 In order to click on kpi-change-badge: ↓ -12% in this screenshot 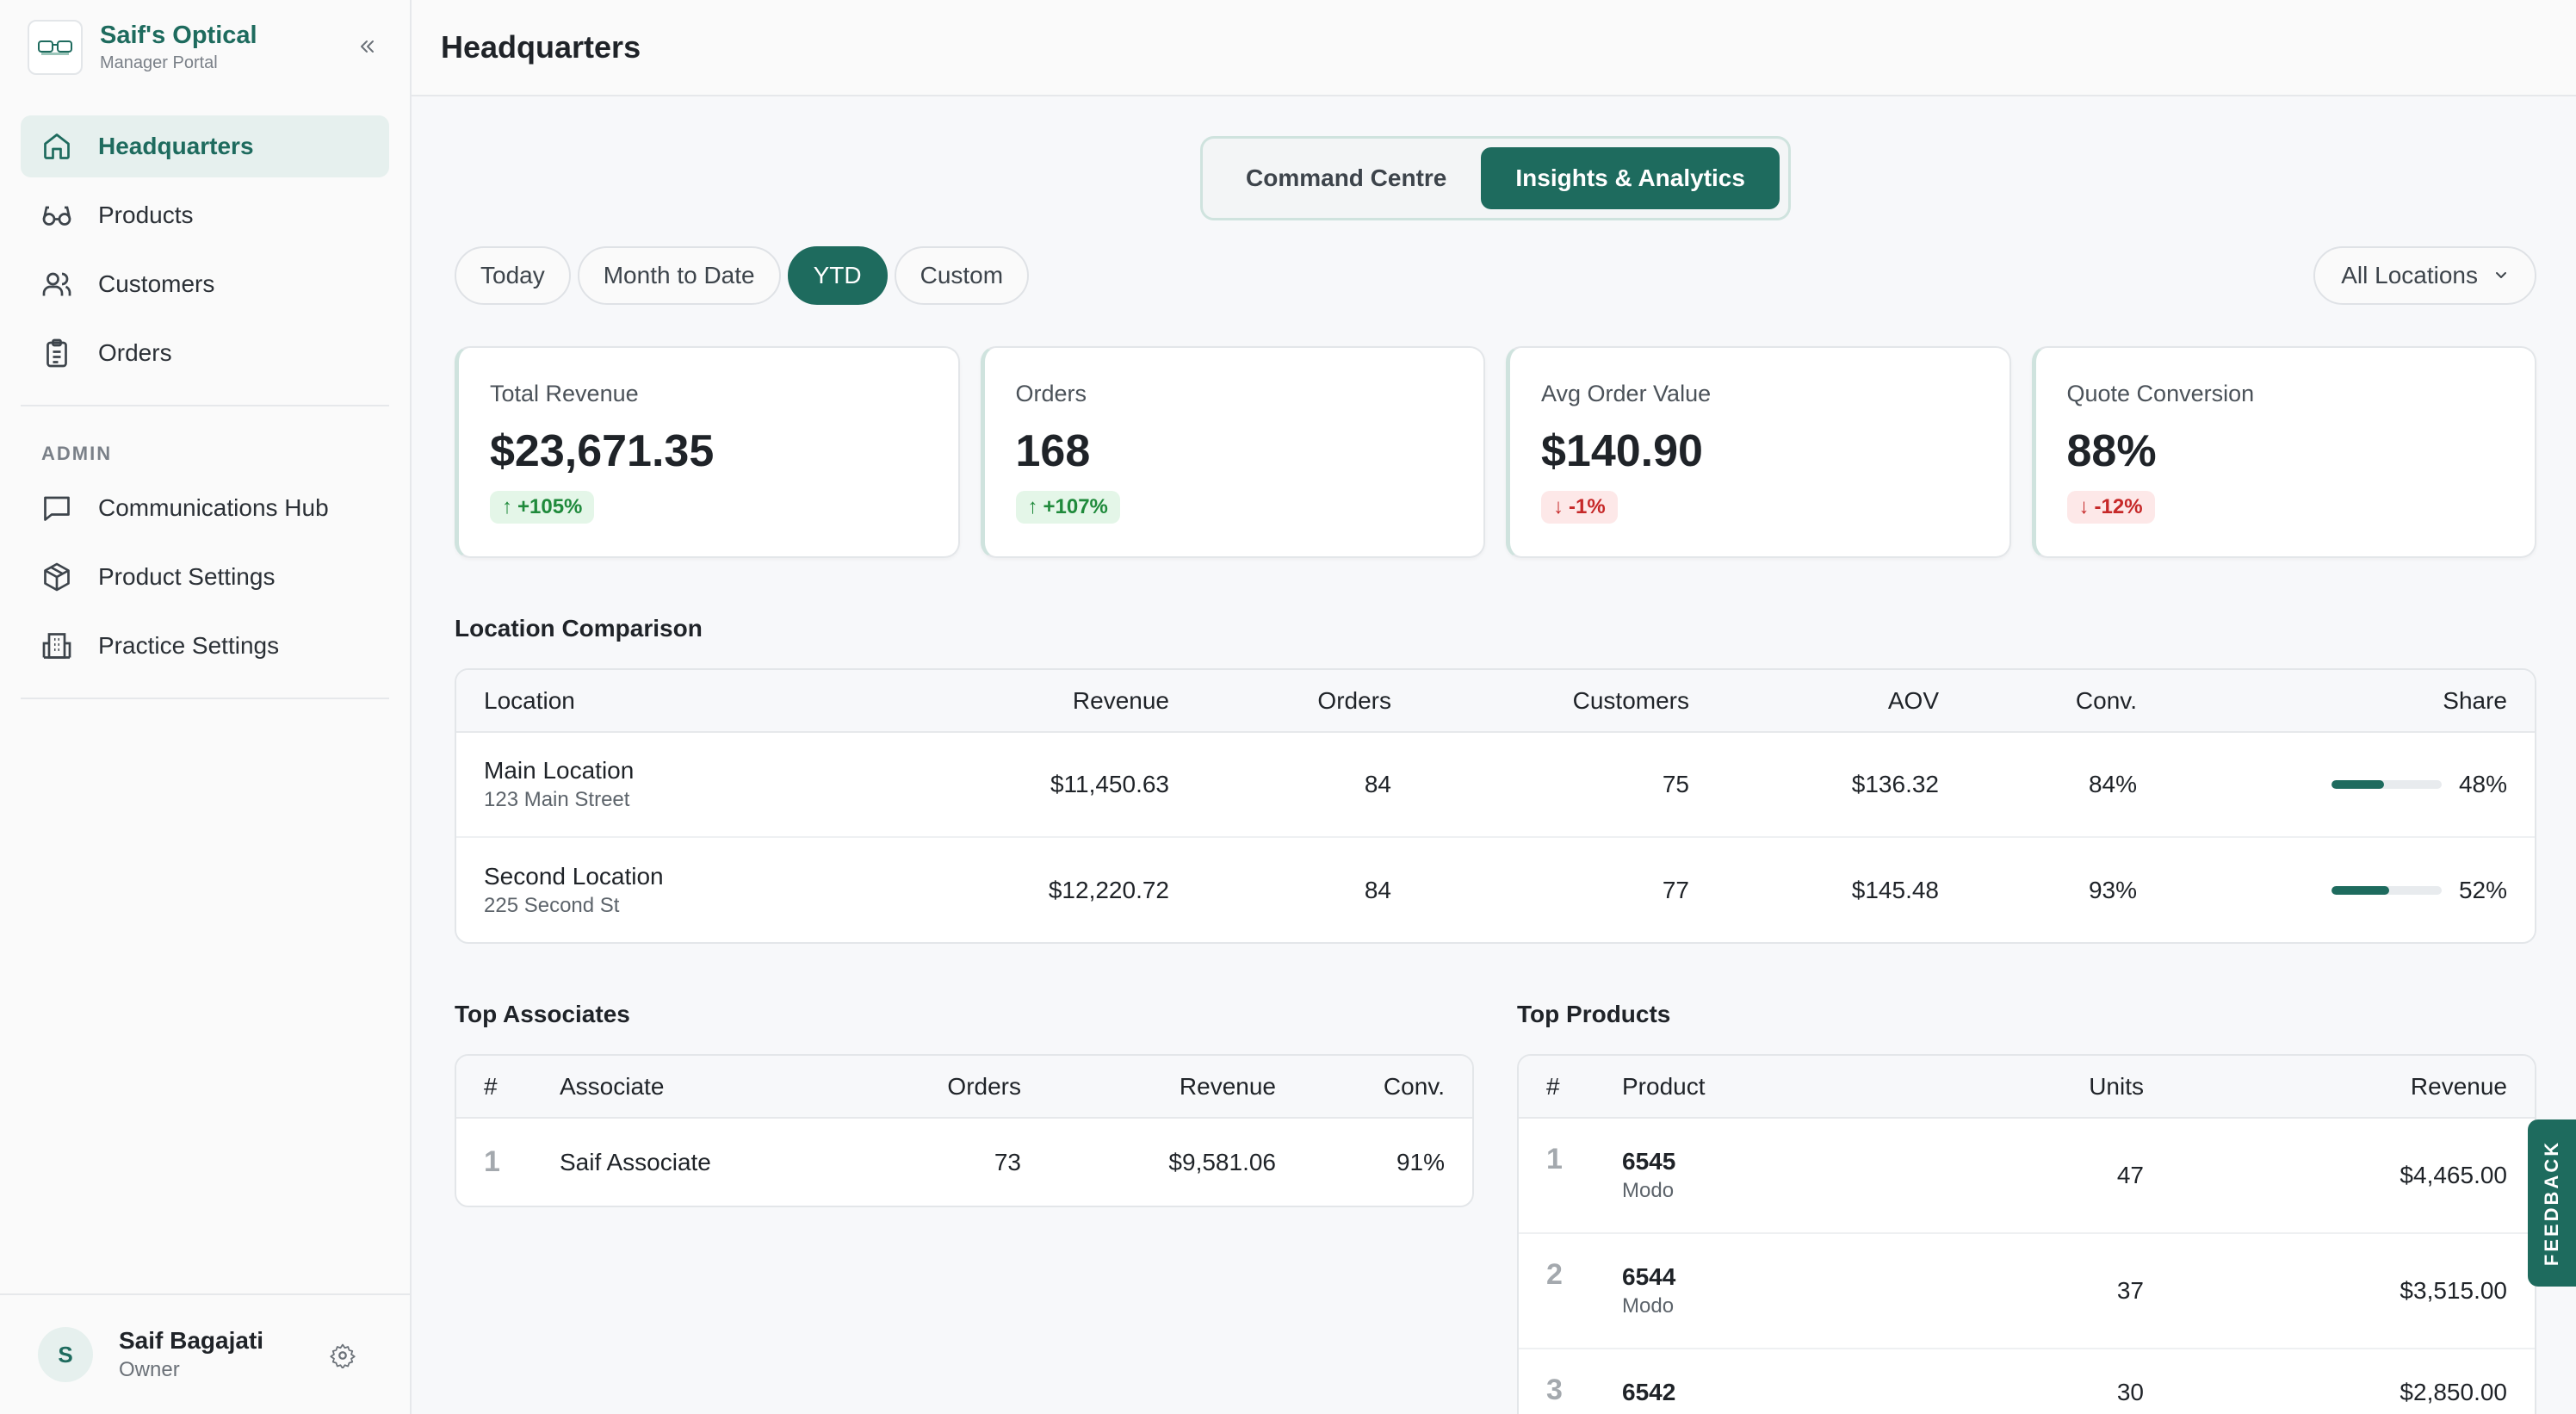, I will do `click(2110, 508)`.